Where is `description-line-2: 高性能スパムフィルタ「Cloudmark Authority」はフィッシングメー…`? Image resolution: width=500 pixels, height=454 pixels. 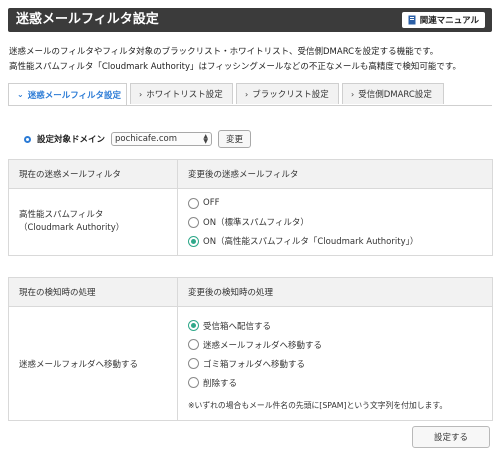 description-line-2: 高性能スパムフィルタ「Cloudmark Authority」はフィッシングメー… is located at coordinates (235, 67).